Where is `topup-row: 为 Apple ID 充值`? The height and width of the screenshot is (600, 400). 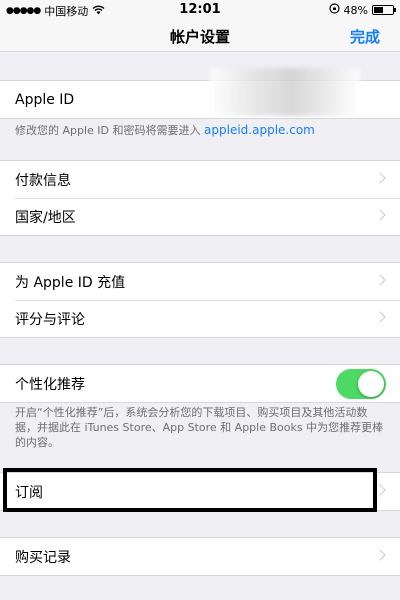 topup-row: 为 Apple ID 充值 is located at coordinates (200, 281).